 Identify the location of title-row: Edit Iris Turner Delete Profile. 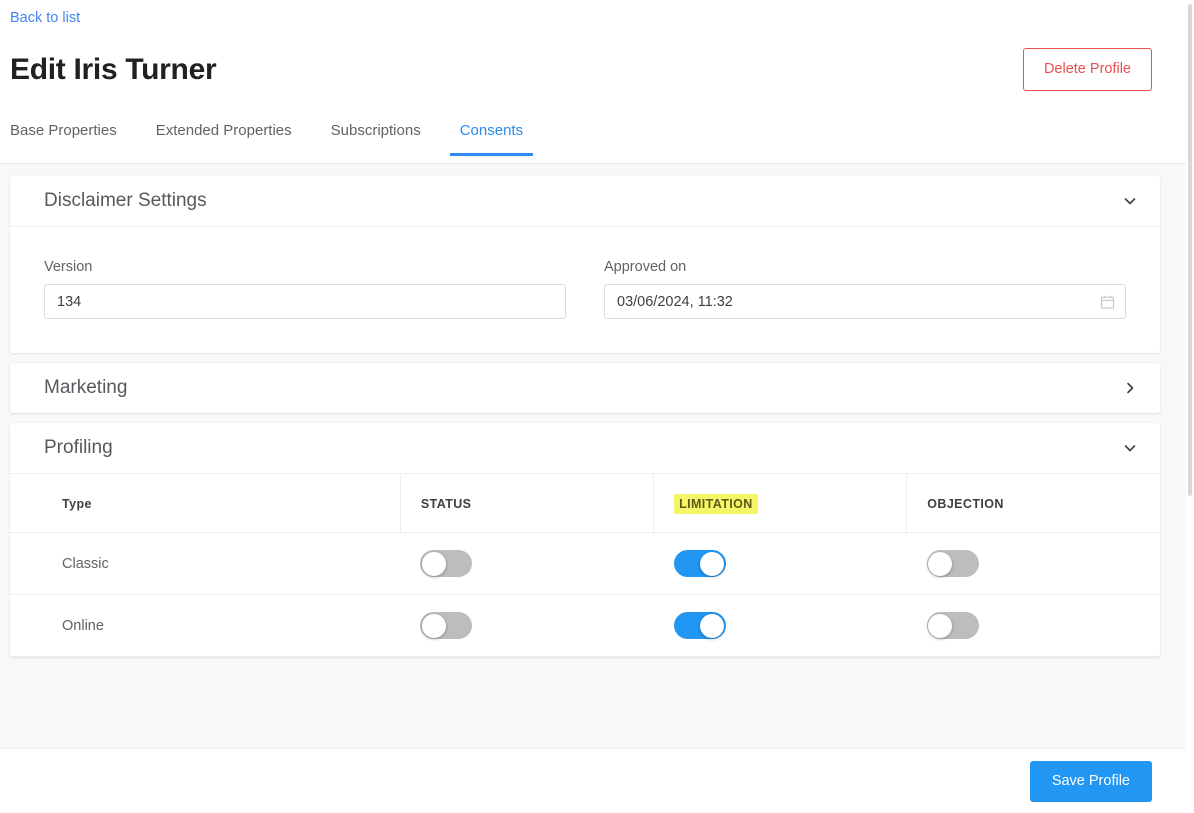
(581, 69).